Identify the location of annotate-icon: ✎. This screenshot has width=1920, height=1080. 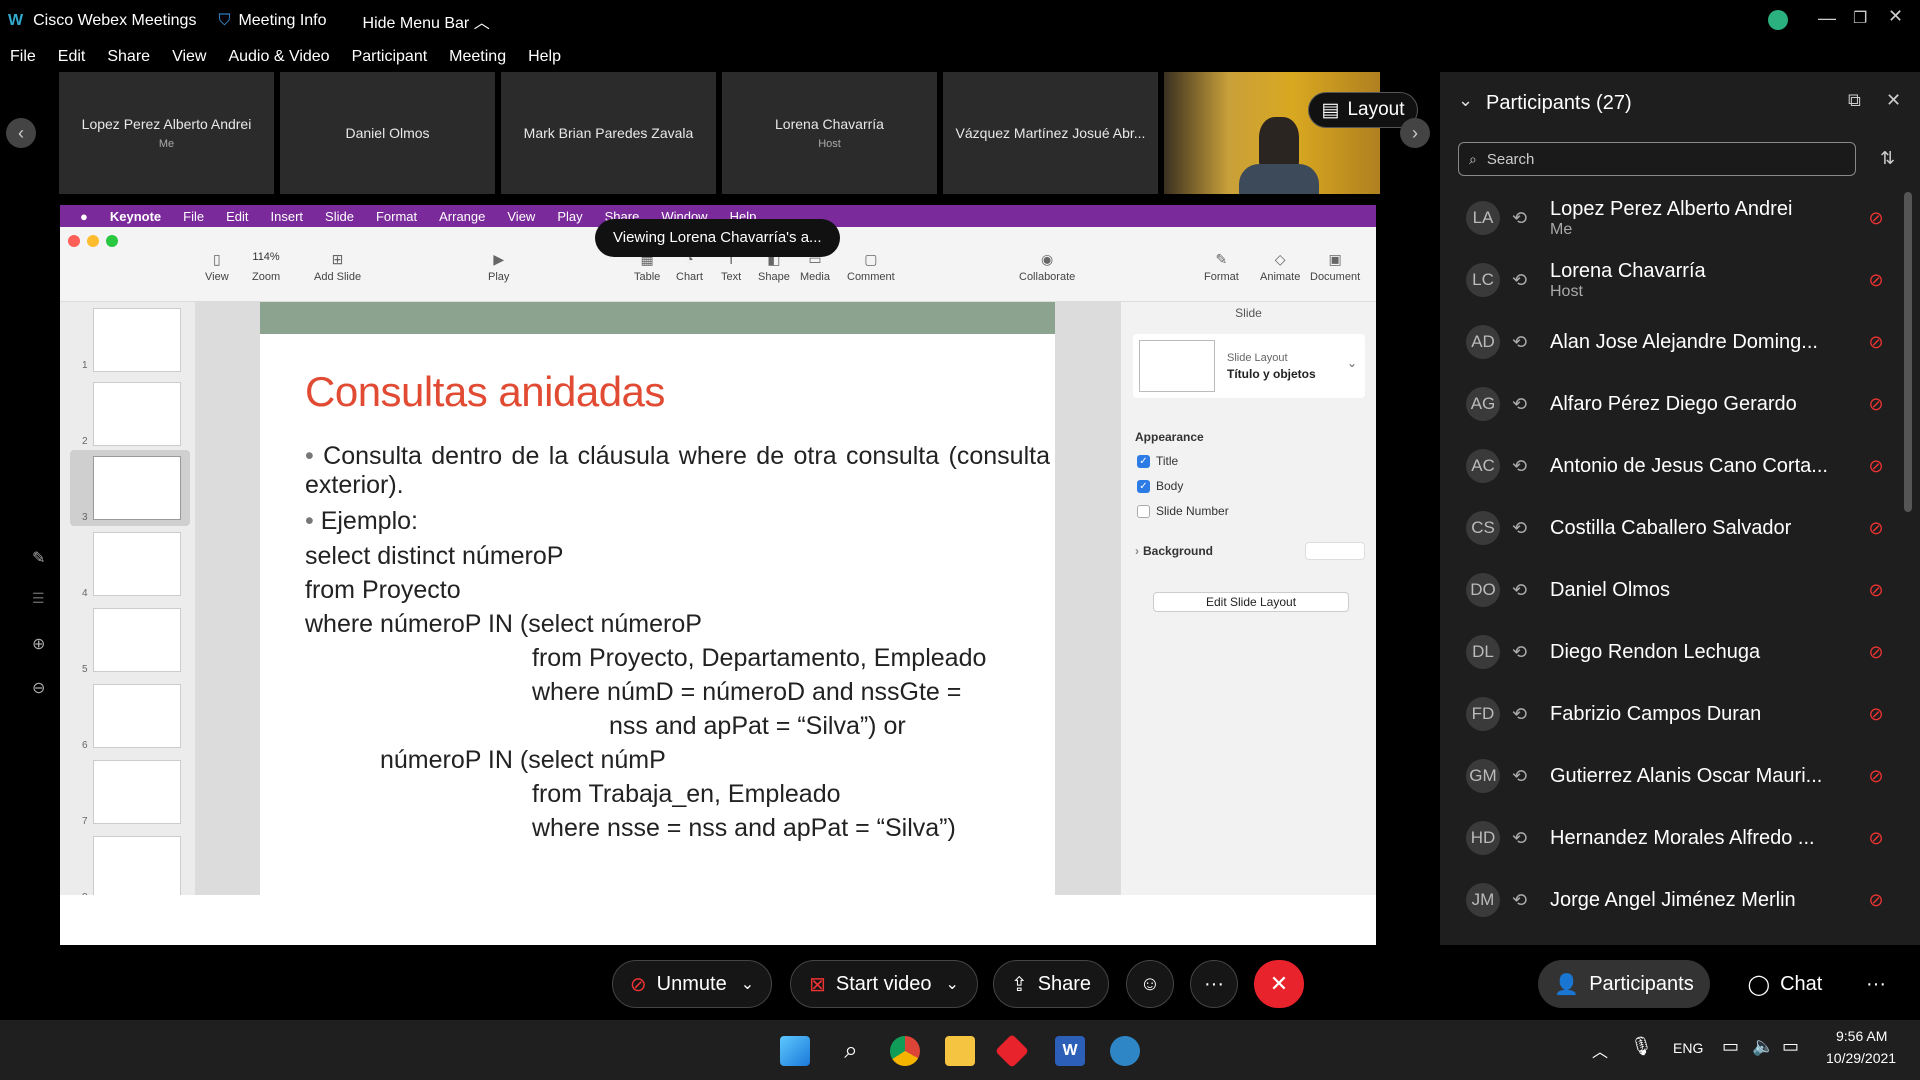
(38, 558).